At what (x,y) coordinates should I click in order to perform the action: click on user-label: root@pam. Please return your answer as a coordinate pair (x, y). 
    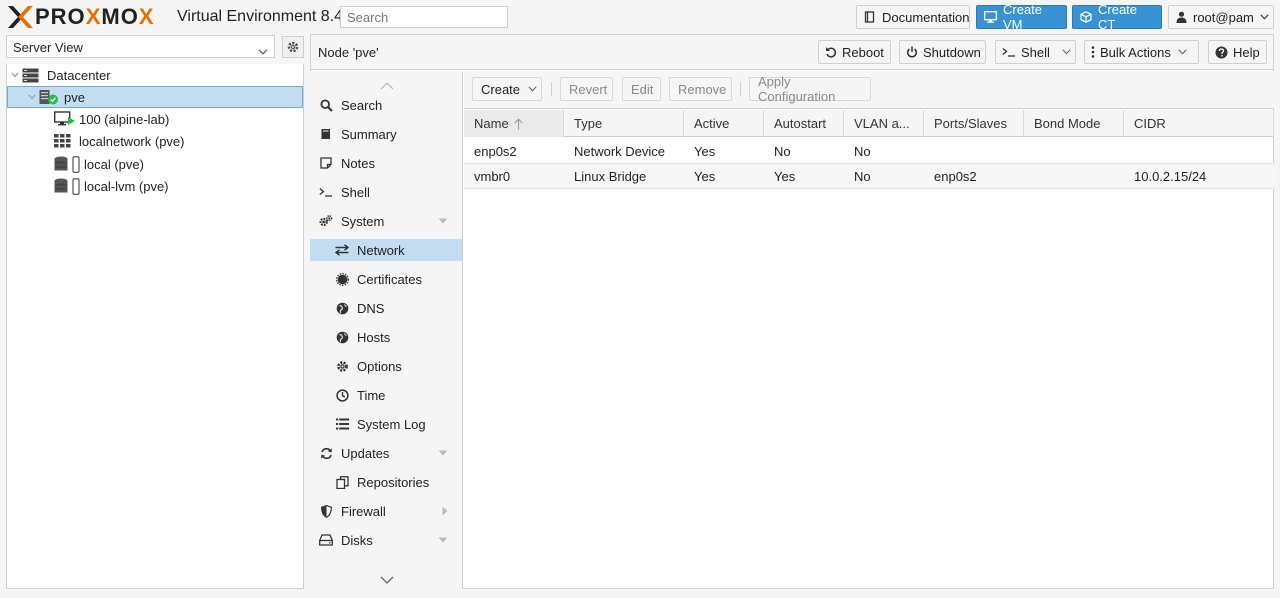
    Looking at the image, I should click on (1223, 17).